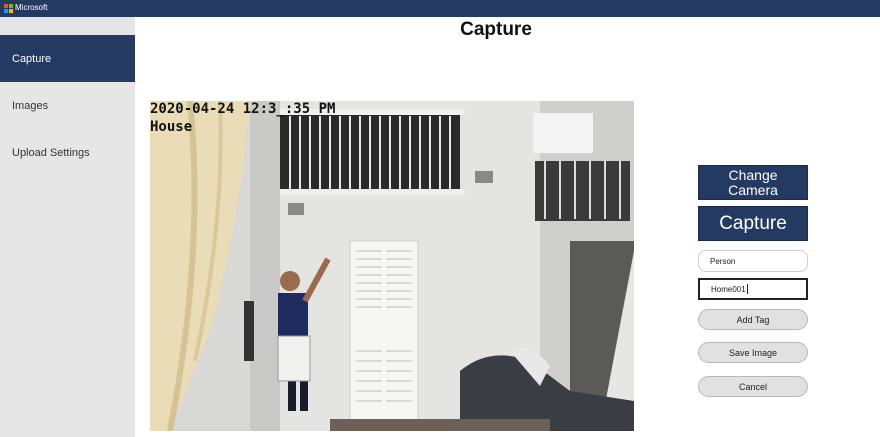 Image resolution: width=880 pixels, height=437 pixels. I want to click on change-camera-button: Change Camera, so click(753, 182).